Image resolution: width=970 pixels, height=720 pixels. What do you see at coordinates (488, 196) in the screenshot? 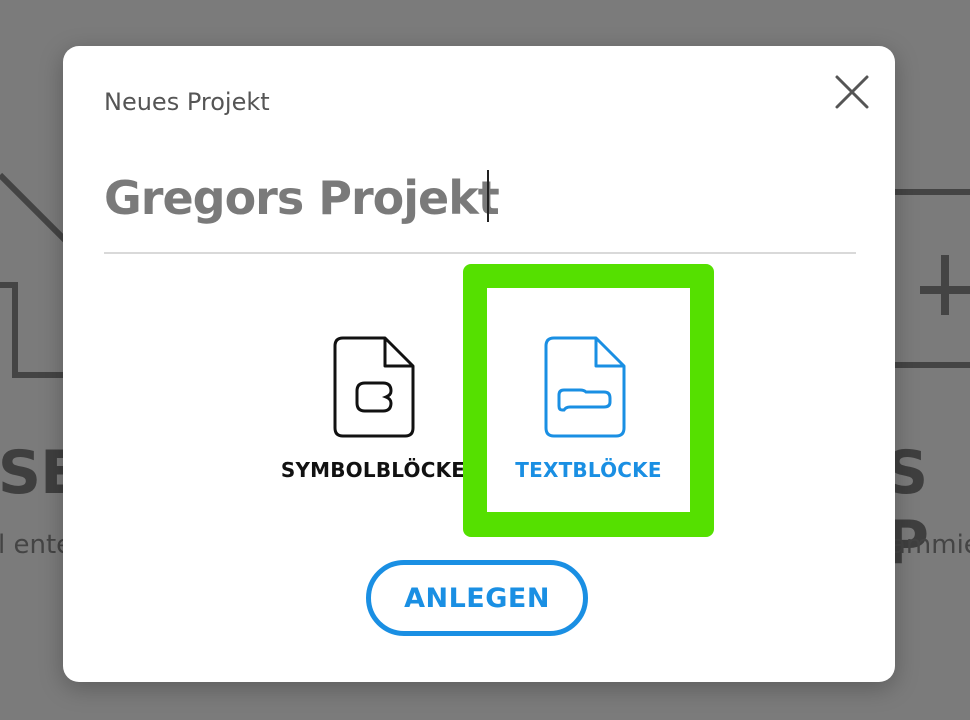
I see `text-caret` at bounding box center [488, 196].